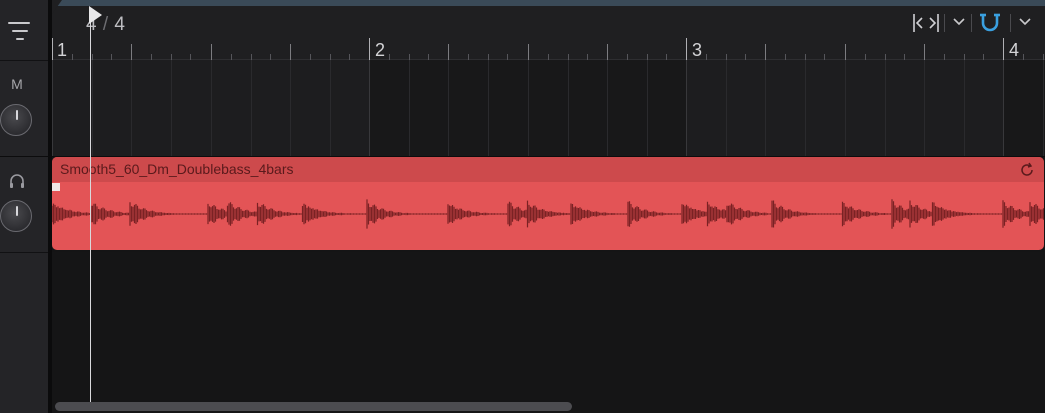 The height and width of the screenshot is (413, 1045). What do you see at coordinates (62, 50) in the screenshot?
I see `bar-number-1: 1` at bounding box center [62, 50].